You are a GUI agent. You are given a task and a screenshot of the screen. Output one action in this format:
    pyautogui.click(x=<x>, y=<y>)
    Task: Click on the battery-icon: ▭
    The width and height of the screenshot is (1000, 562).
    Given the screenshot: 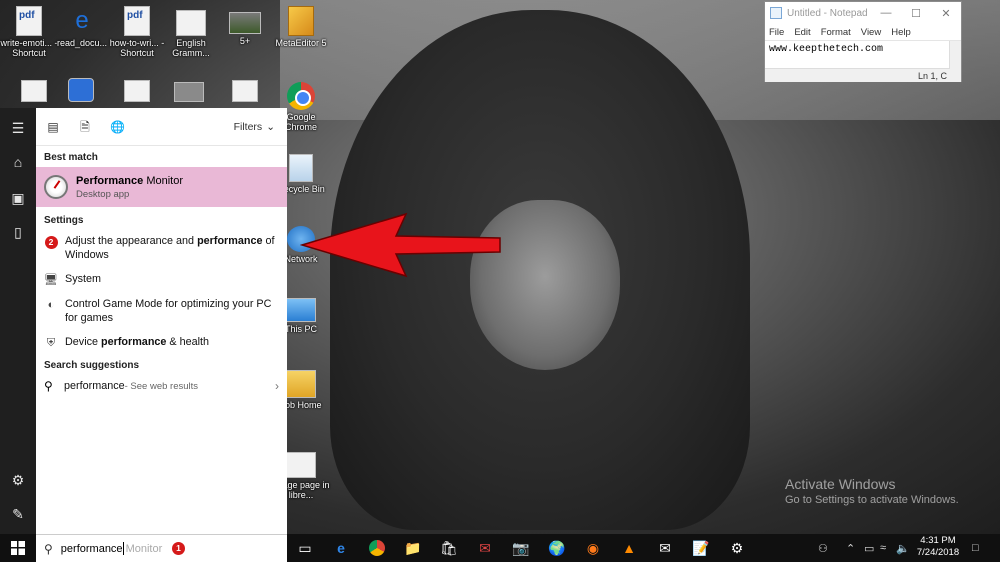 What is the action you would take?
    pyautogui.click(x=869, y=548)
    